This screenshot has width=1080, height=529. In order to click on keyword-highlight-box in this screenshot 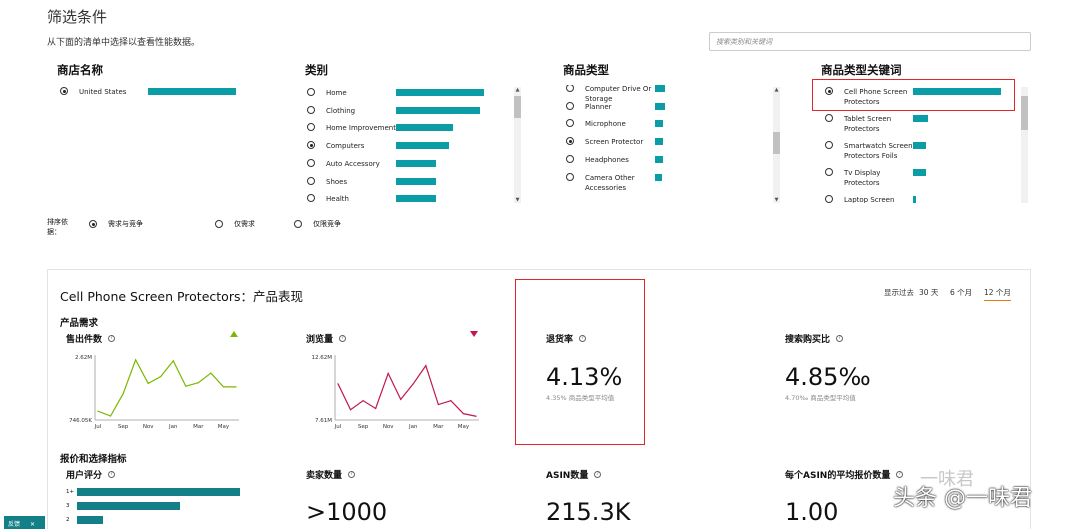, I will do `click(913, 95)`.